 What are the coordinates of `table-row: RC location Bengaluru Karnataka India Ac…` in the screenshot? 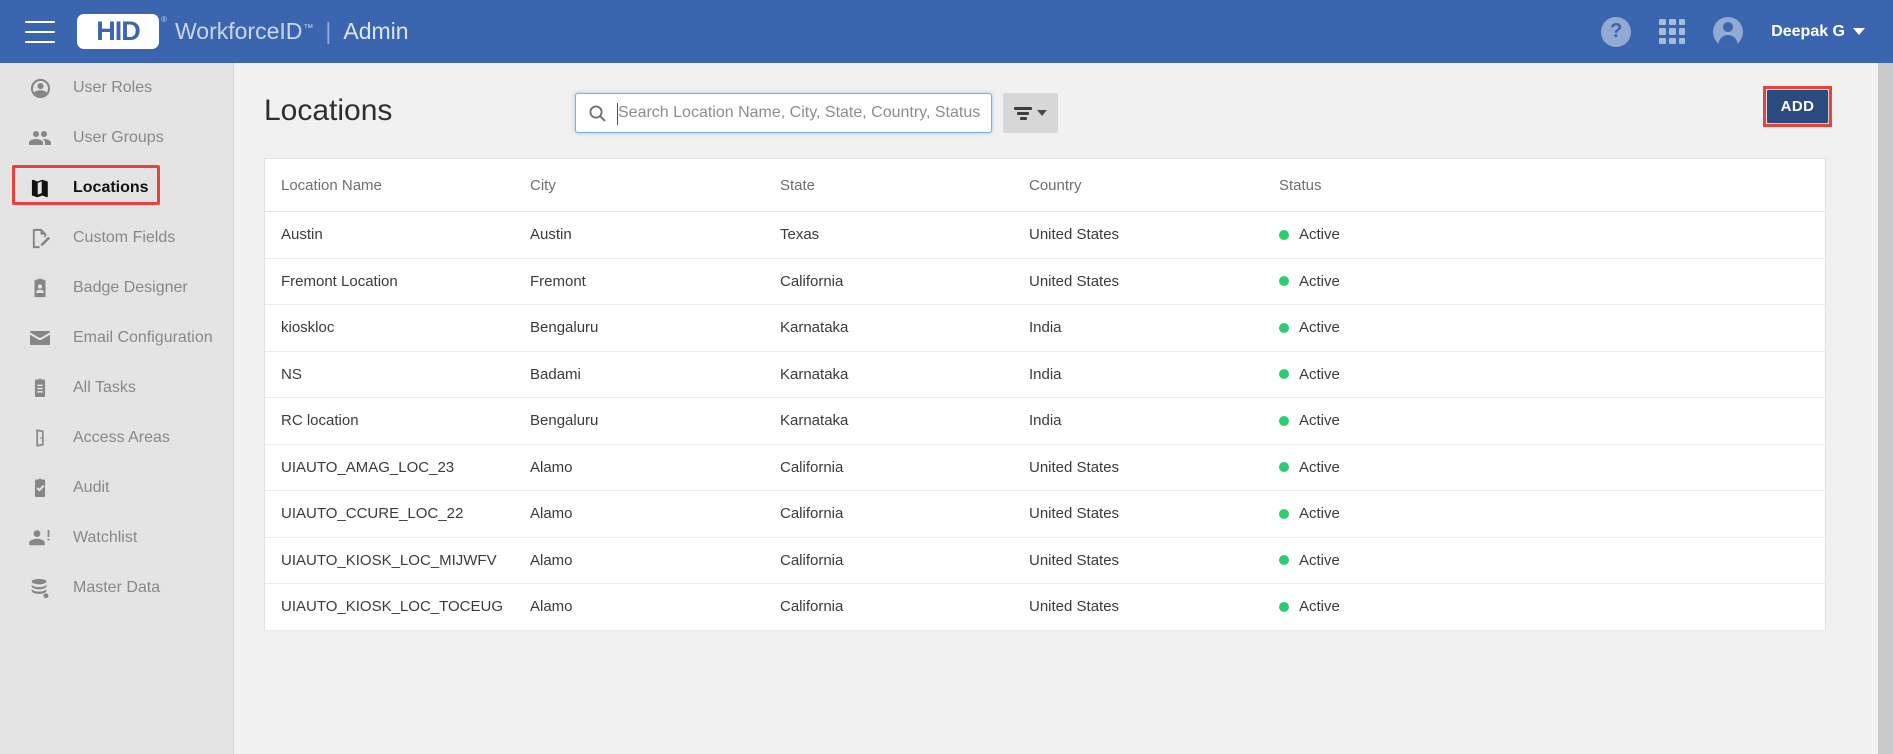 It's located at (1045, 421).